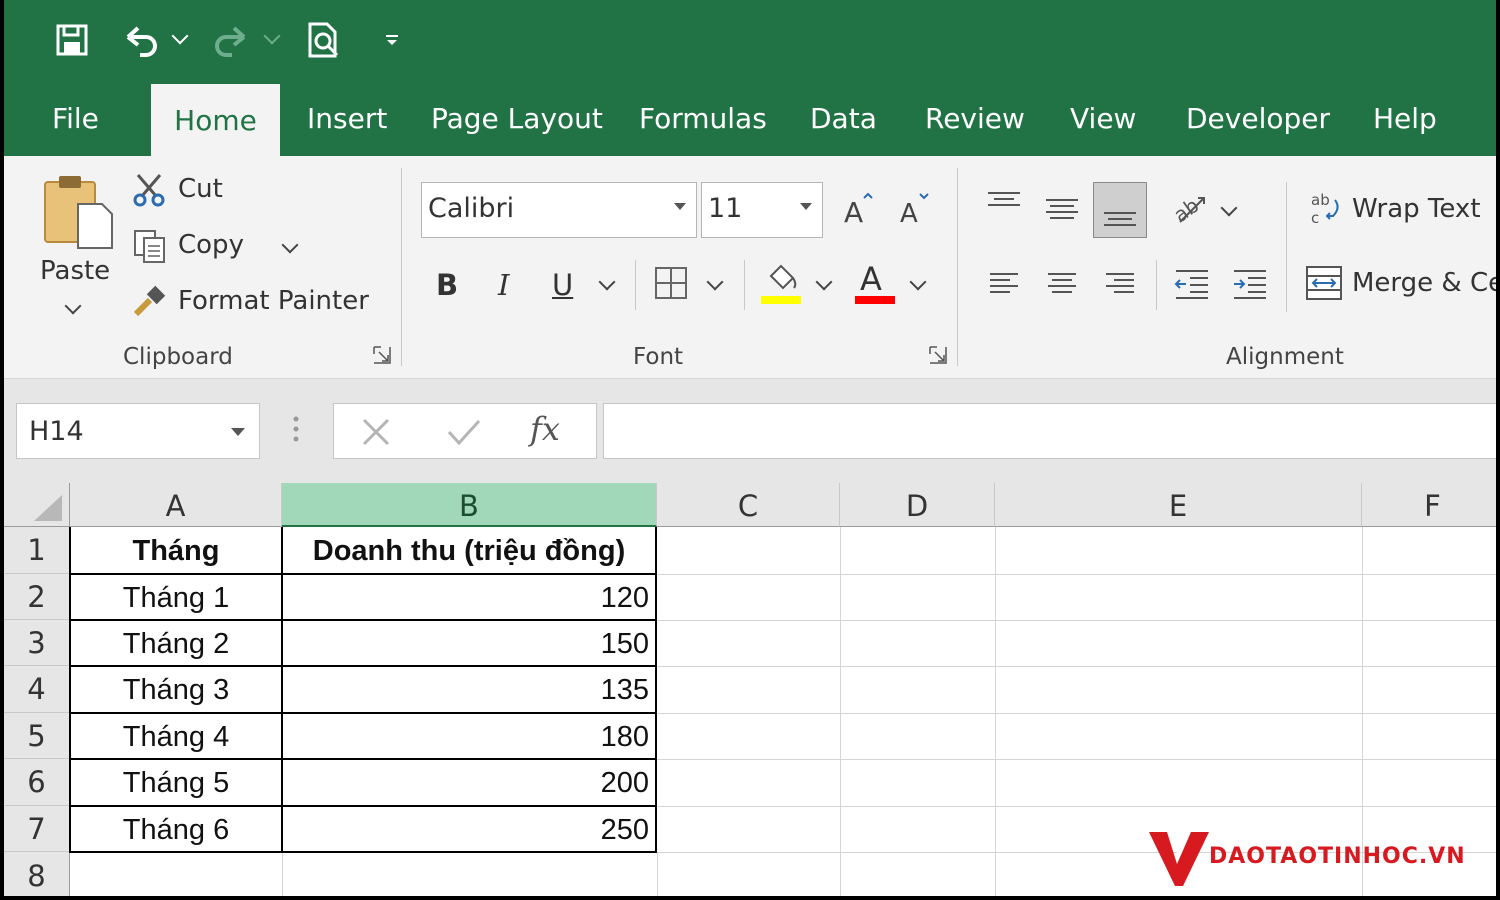 This screenshot has height=900, width=1500. What do you see at coordinates (37, 874) in the screenshot?
I see `row-header-8: 8` at bounding box center [37, 874].